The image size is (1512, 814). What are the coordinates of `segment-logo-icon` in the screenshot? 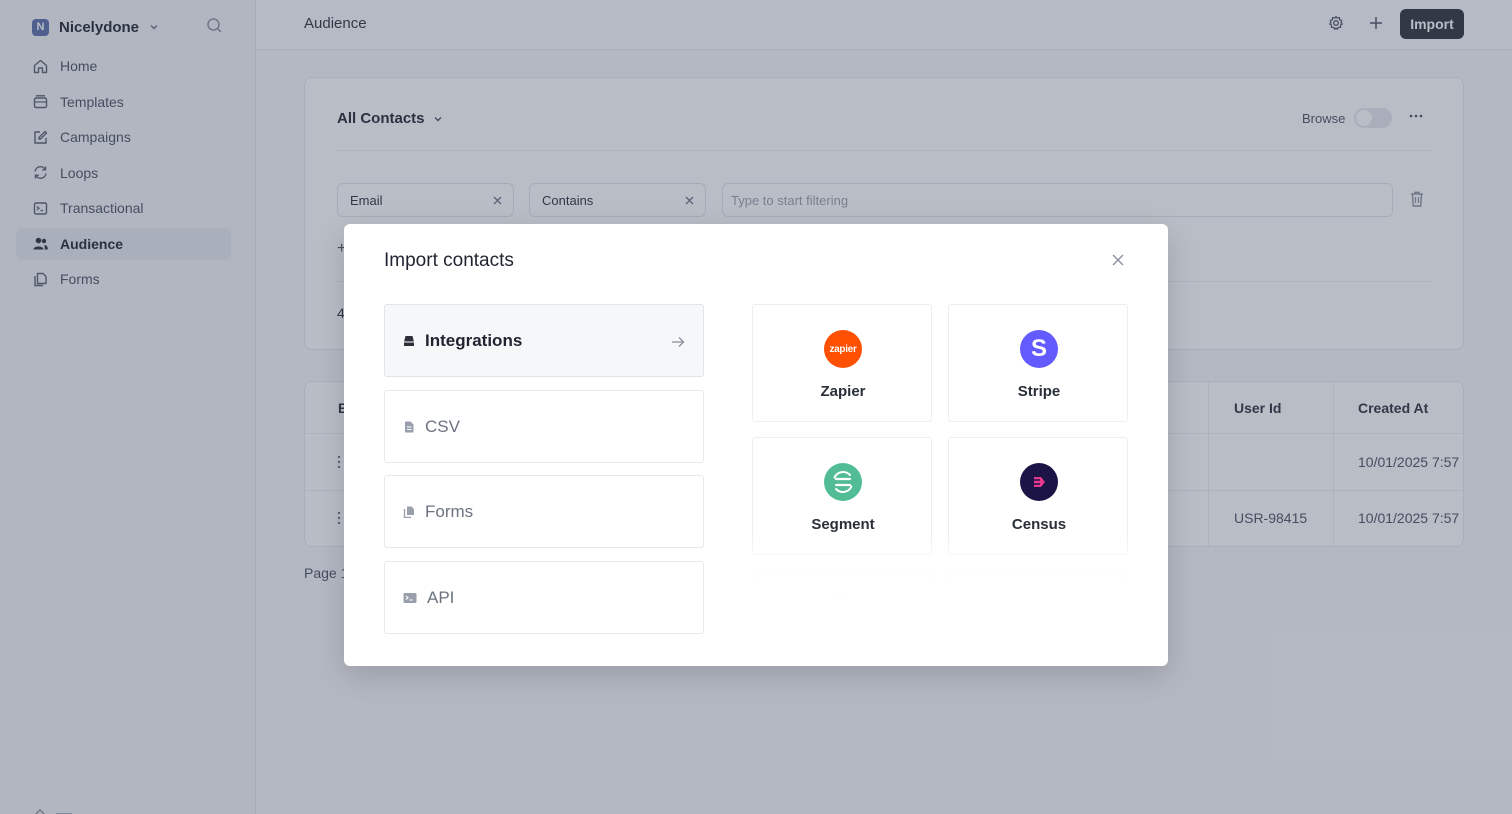 It's located at (843, 482).